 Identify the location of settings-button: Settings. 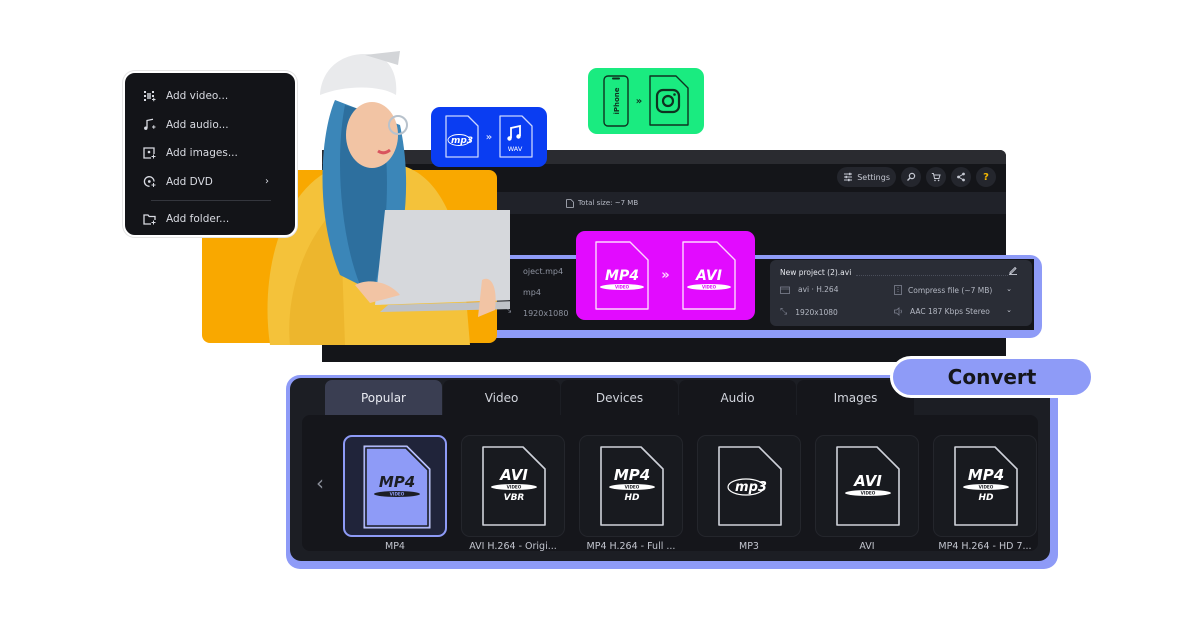
(866, 177).